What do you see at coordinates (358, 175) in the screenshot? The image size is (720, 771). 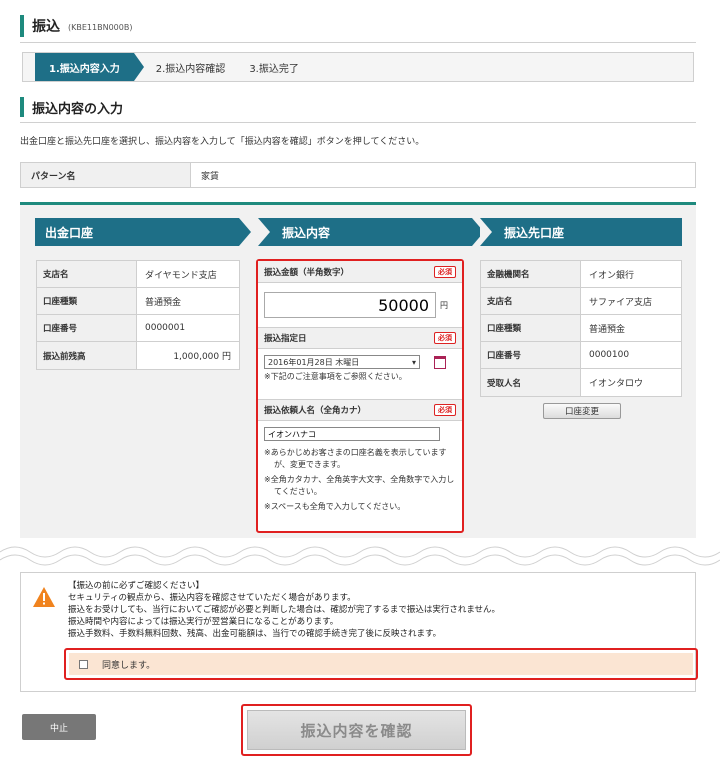 I see `pattern-row: パターン名 家賃` at bounding box center [358, 175].